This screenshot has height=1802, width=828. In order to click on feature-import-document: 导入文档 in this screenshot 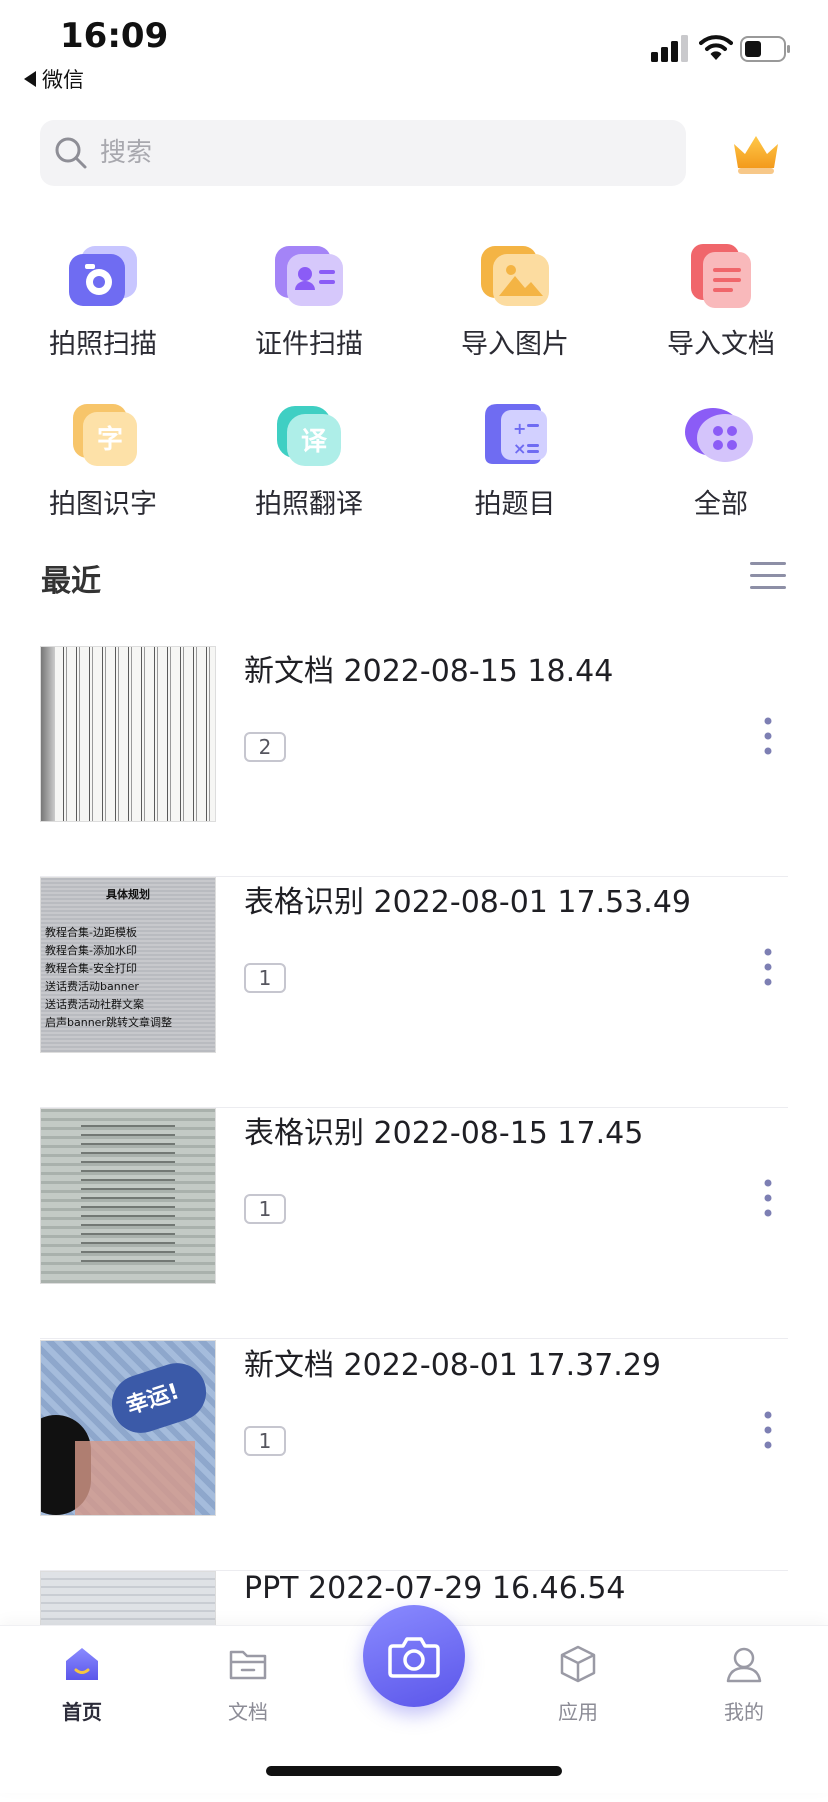, I will do `click(721, 310)`.